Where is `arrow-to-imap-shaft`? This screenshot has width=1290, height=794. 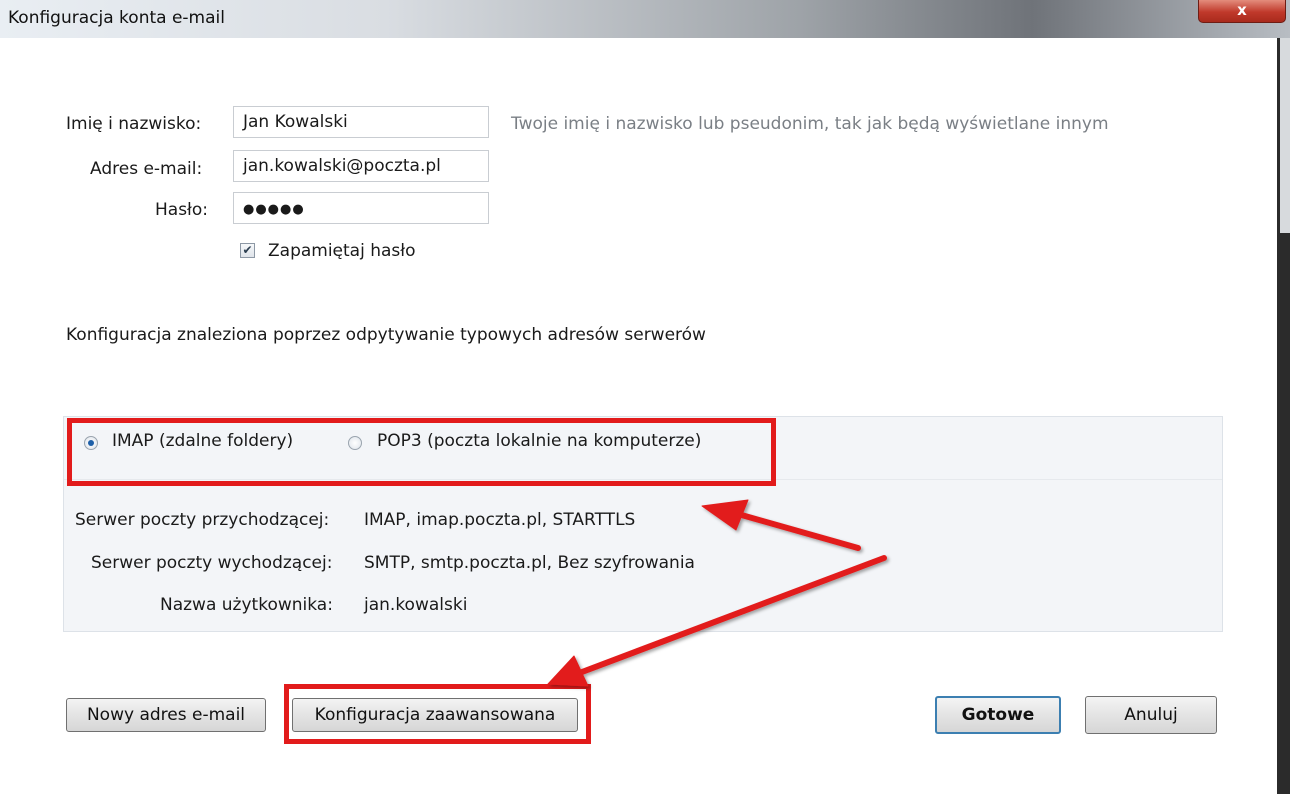 arrow-to-imap-shaft is located at coordinates (798, 531).